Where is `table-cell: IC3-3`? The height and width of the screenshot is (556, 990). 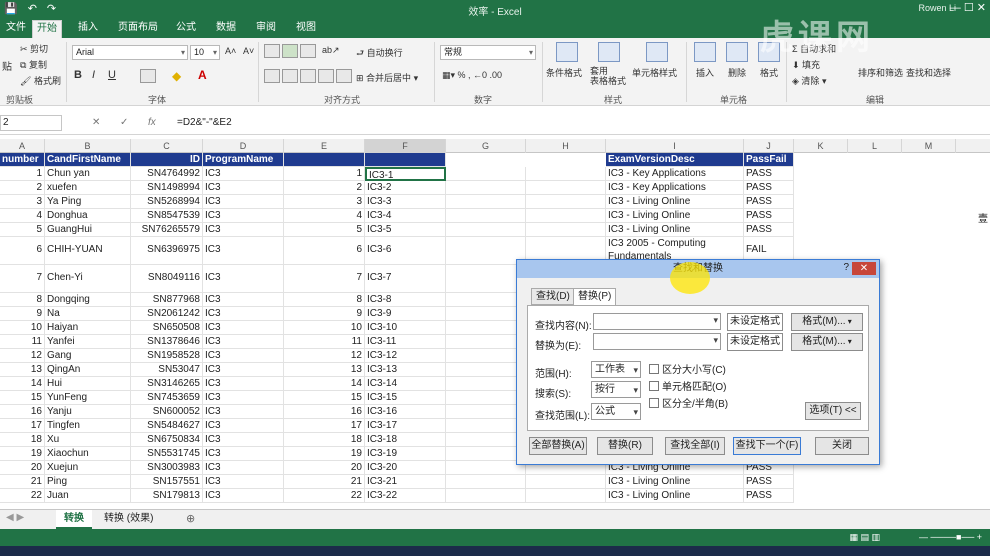
table-cell: IC3-3 is located at coordinates (405, 202).